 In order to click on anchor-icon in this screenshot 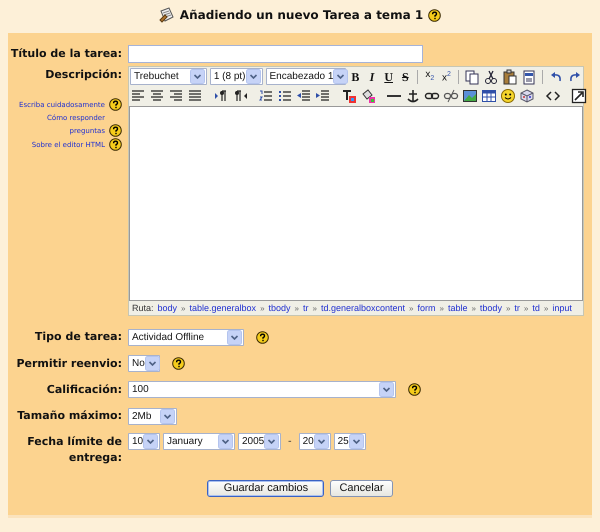, I will do `click(413, 96)`.